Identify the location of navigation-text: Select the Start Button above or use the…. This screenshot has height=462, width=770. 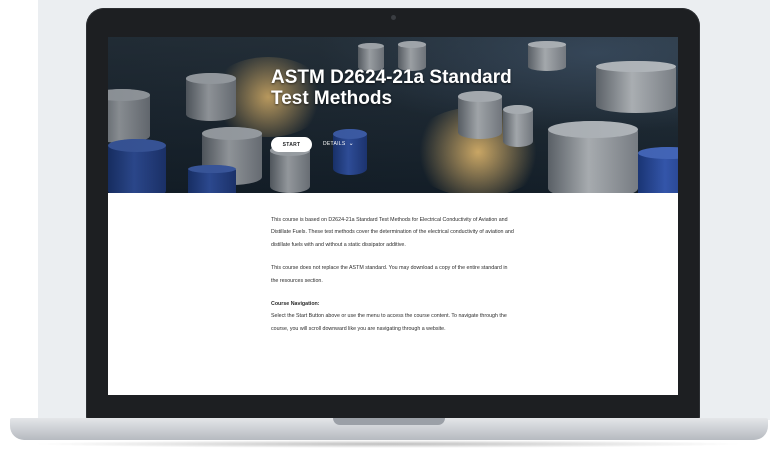
(389, 322).